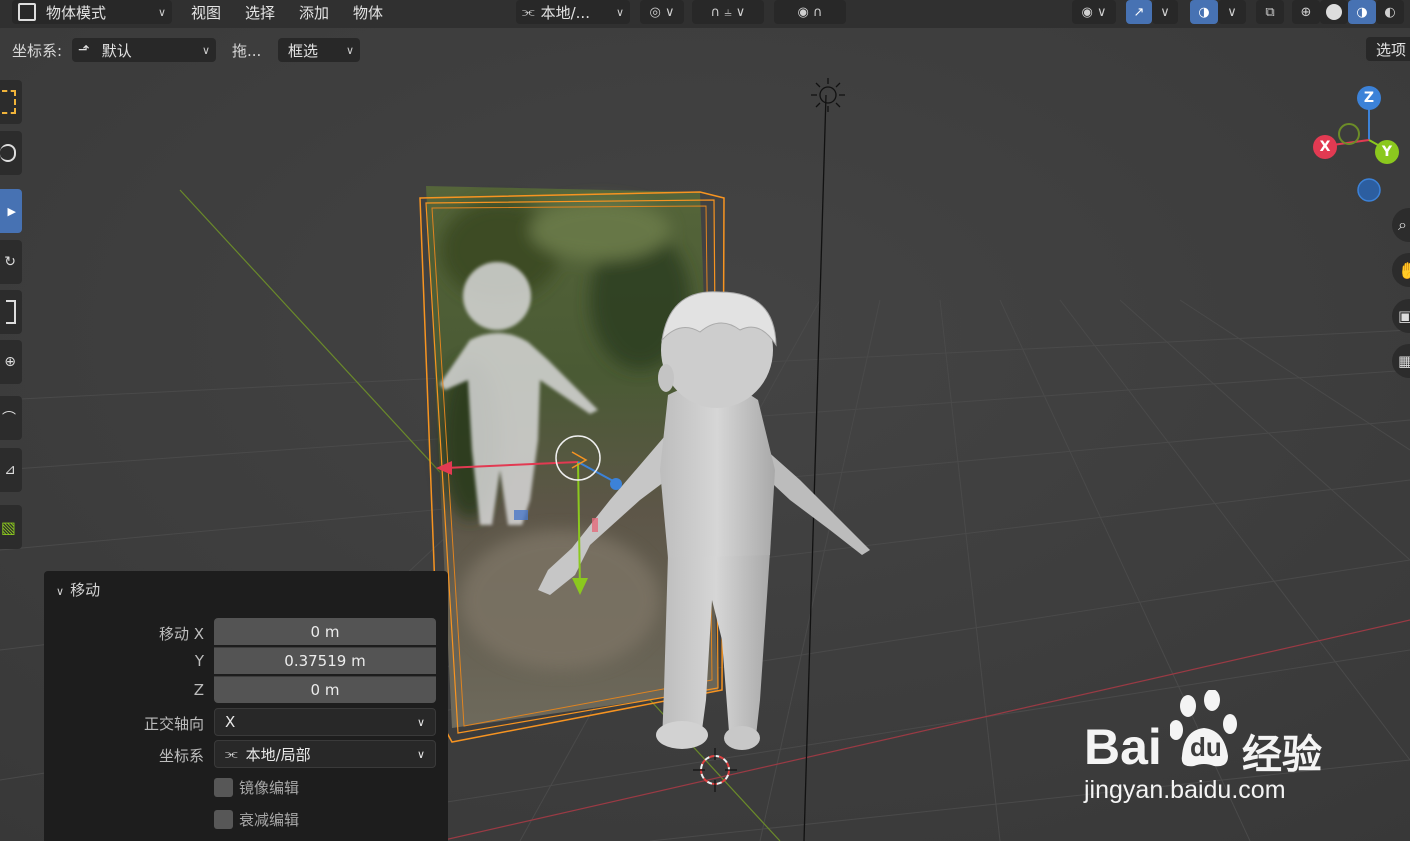 This screenshot has height=841, width=1410. What do you see at coordinates (260, 12) in the screenshot?
I see `menu-select: 选择` at bounding box center [260, 12].